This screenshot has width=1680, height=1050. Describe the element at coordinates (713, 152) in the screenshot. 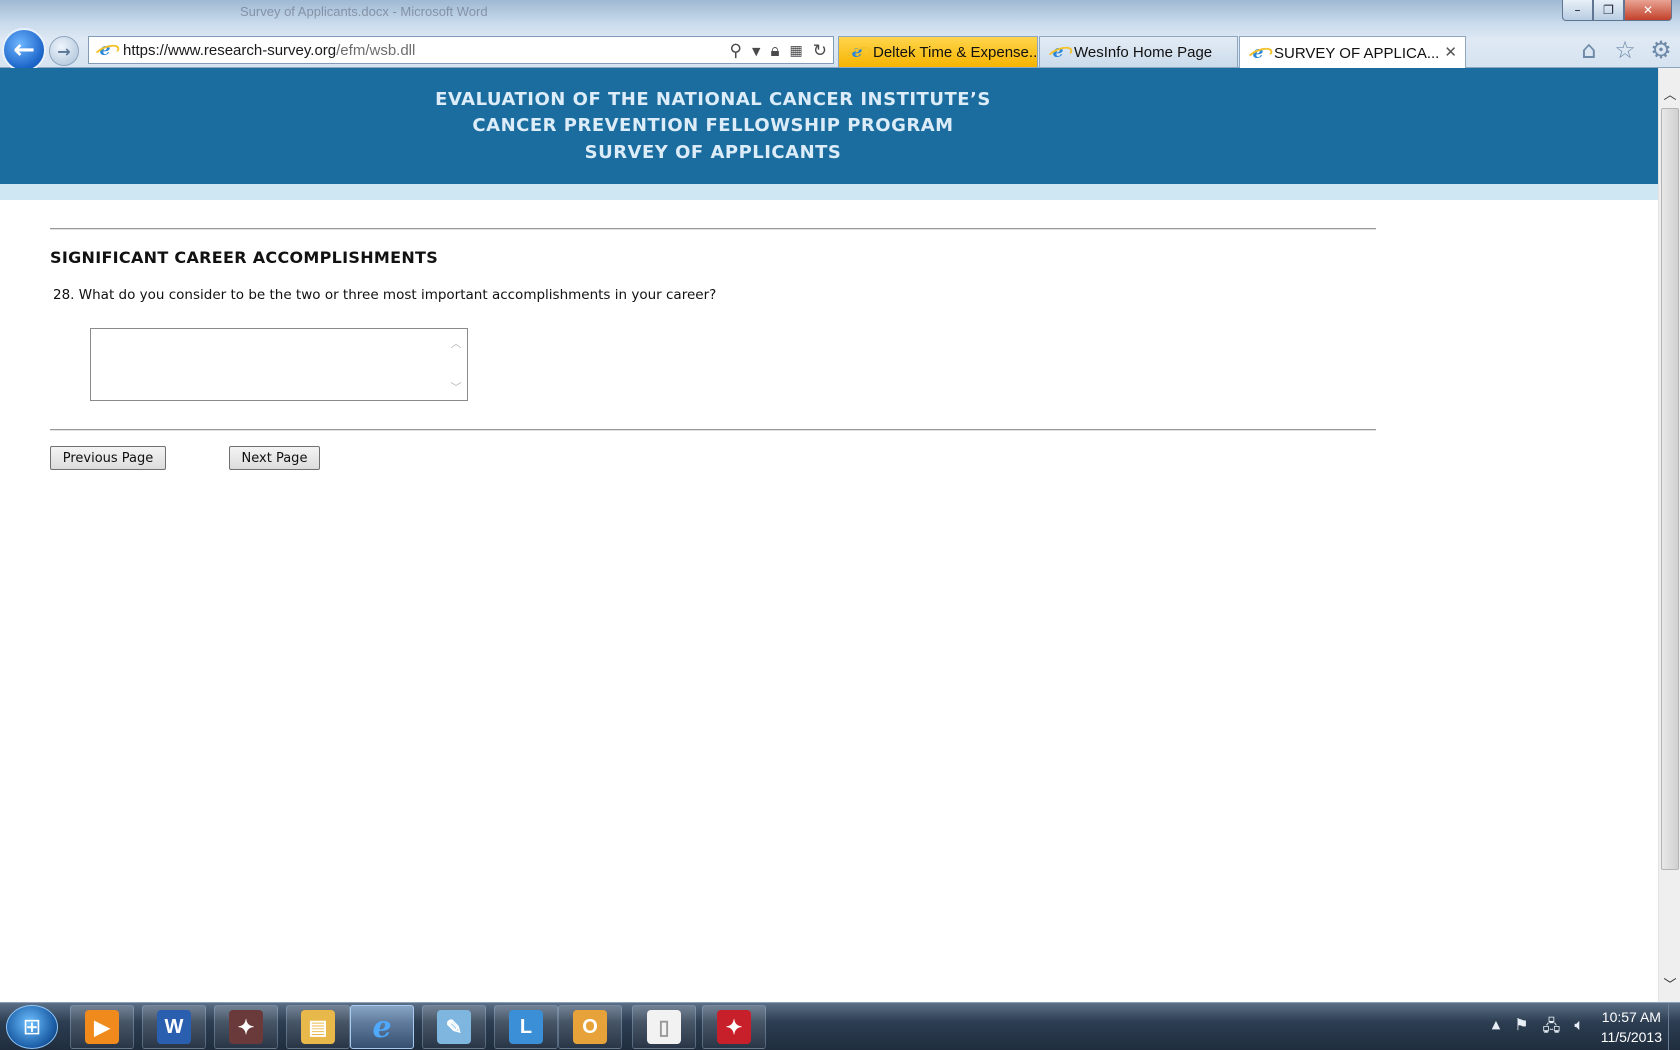

I see `banner-title-line3: SURVEY OF APPLICANTS` at that location.